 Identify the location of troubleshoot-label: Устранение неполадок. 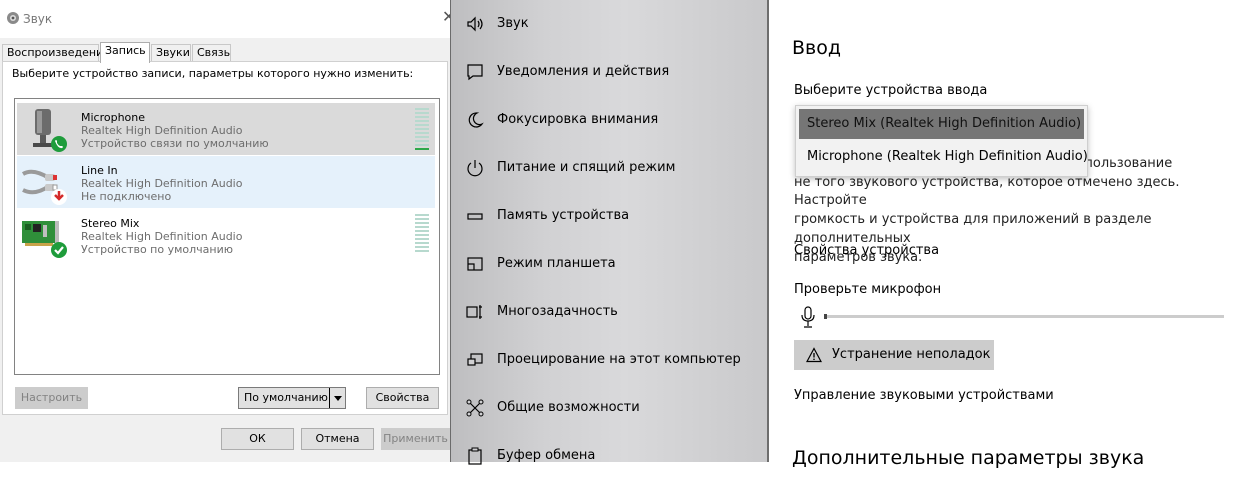
(911, 354).